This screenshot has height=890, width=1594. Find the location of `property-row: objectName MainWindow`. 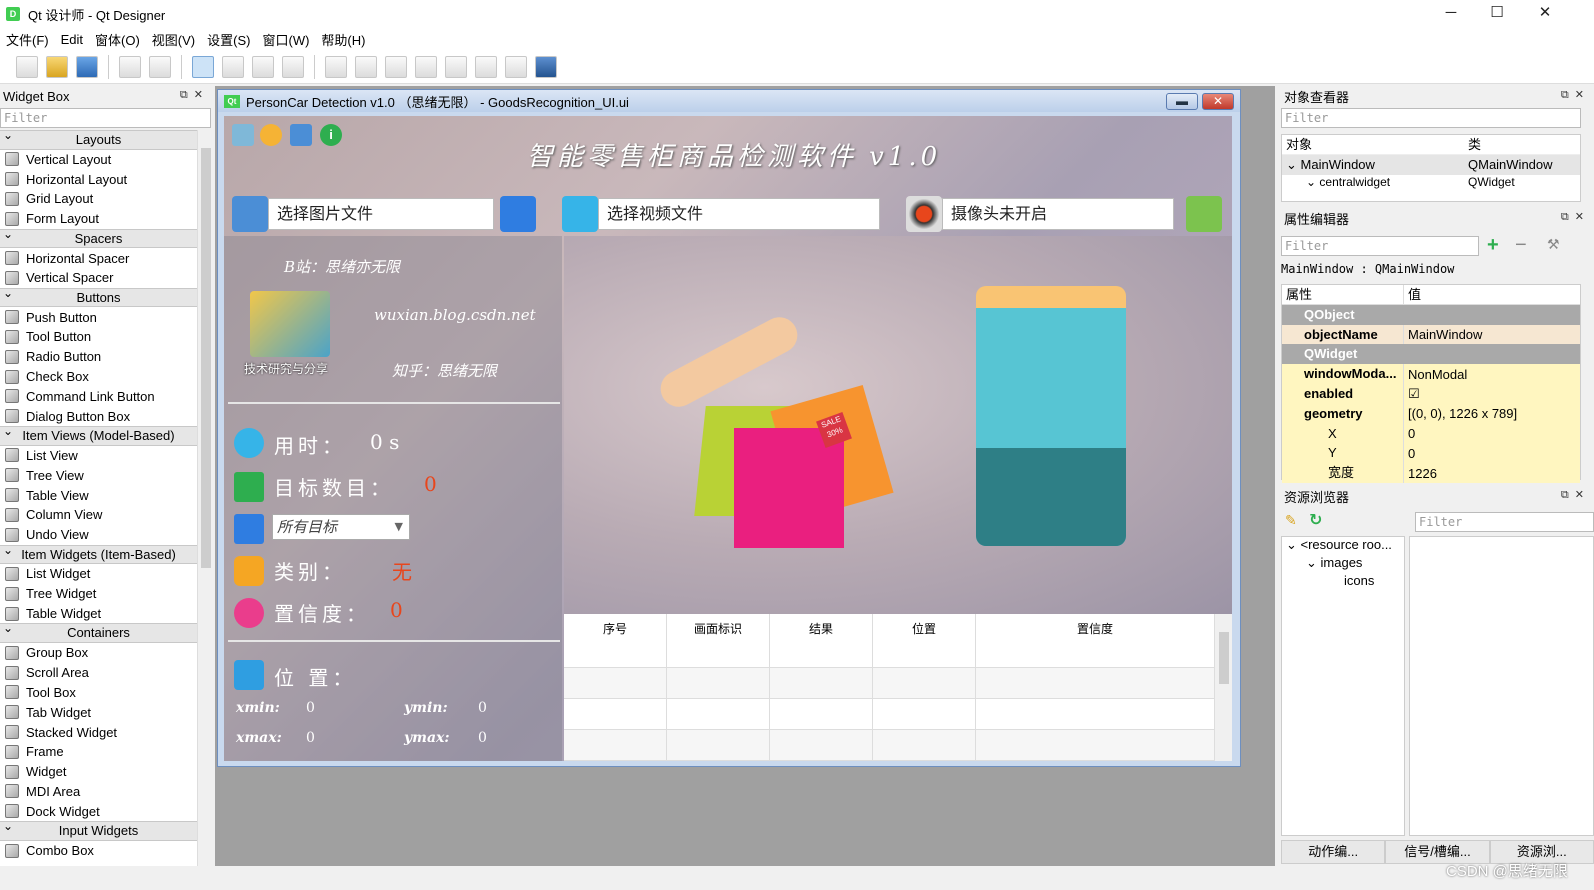

property-row: objectName MainWindow is located at coordinates (1431, 334).